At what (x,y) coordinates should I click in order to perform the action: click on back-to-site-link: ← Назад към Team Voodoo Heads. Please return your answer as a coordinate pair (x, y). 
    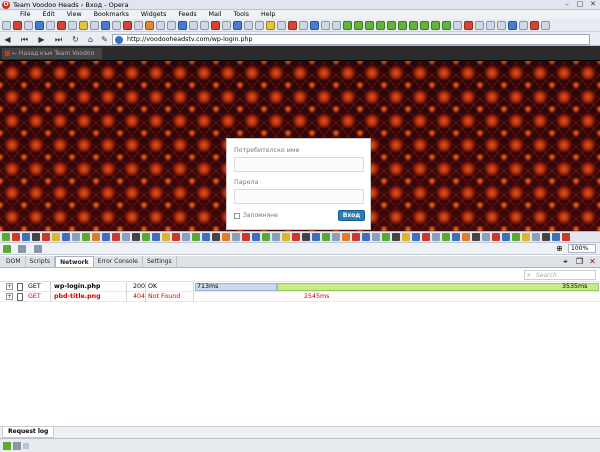
    Looking at the image, I should click on (52, 58).